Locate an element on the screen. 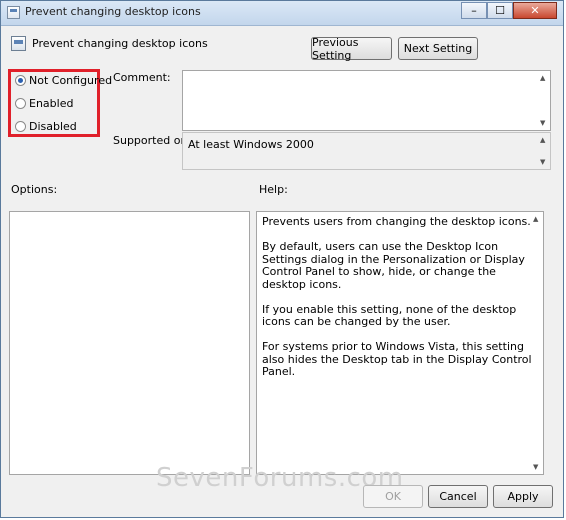 This screenshot has width=566, height=520. next-setting-button: Next Setting is located at coordinates (438, 48).